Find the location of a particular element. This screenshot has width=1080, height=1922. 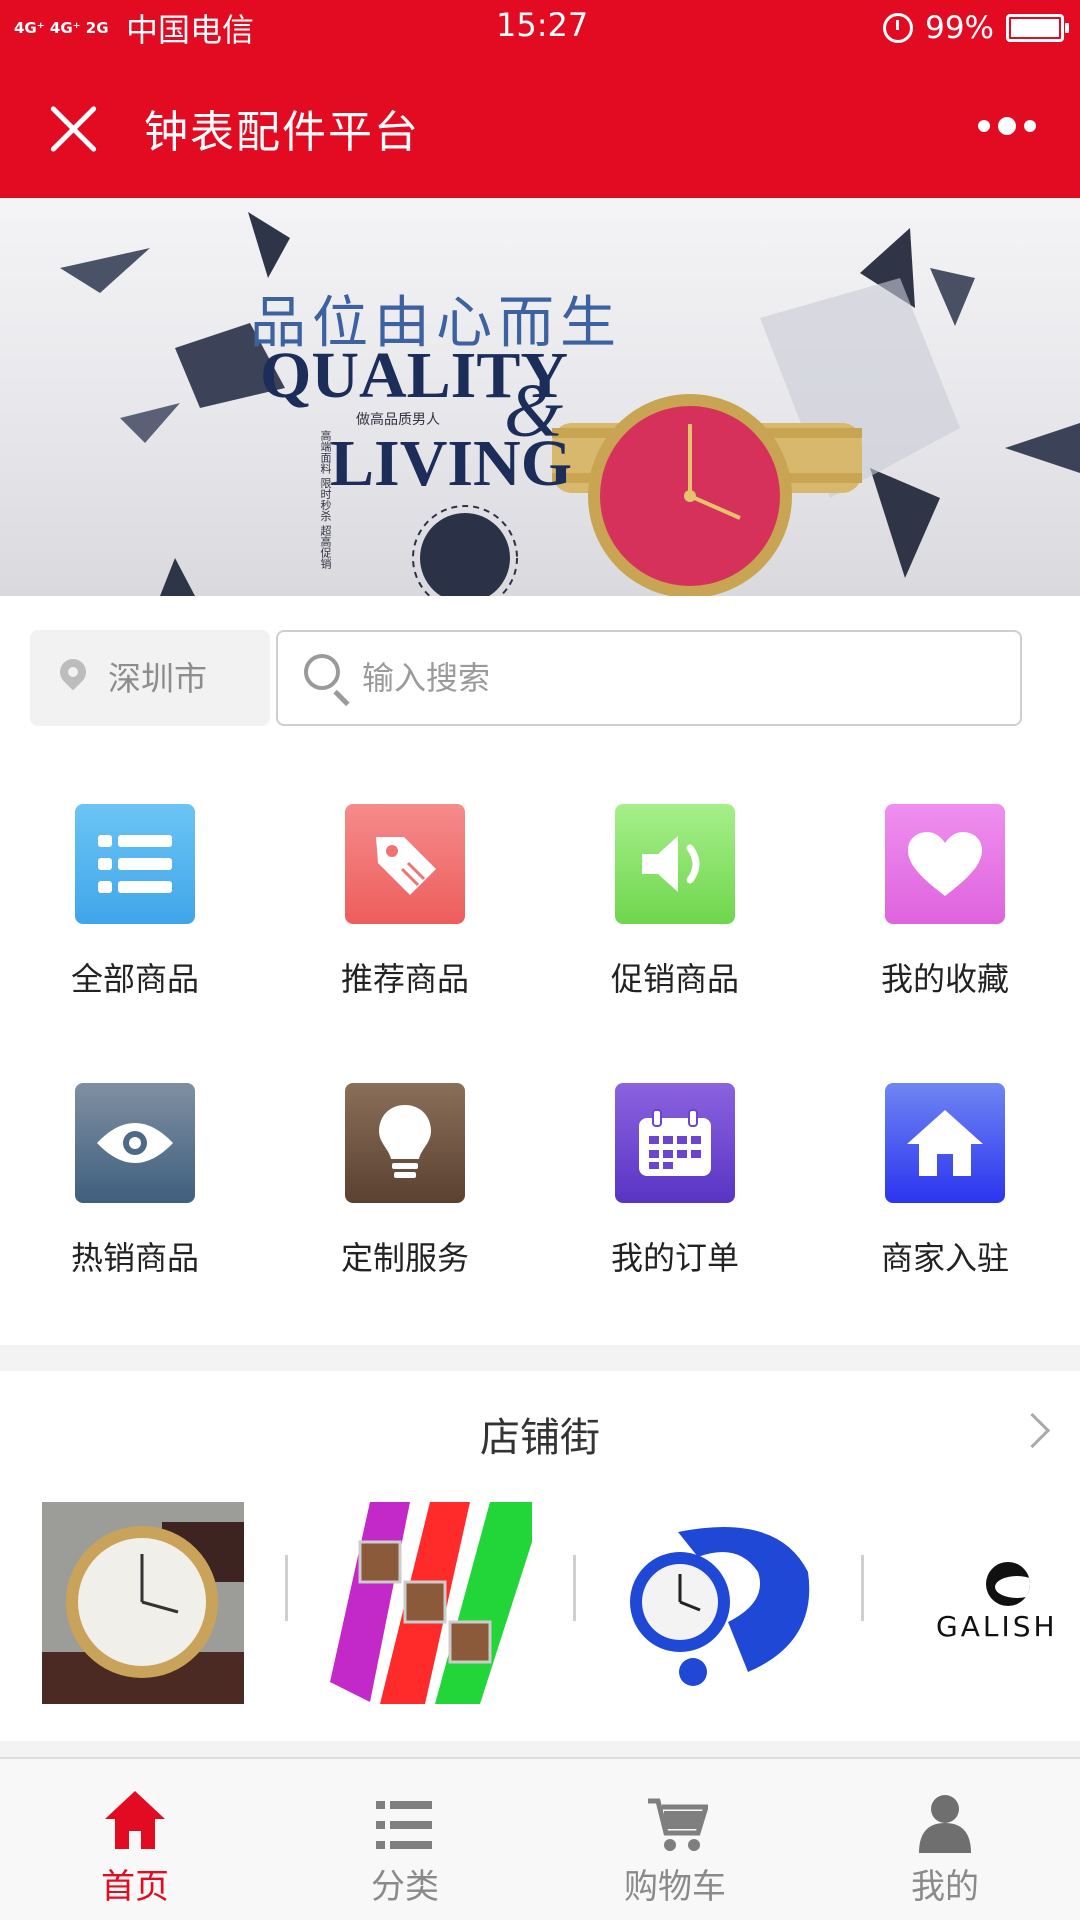

location-selector: 深圳市 is located at coordinates (150, 678).